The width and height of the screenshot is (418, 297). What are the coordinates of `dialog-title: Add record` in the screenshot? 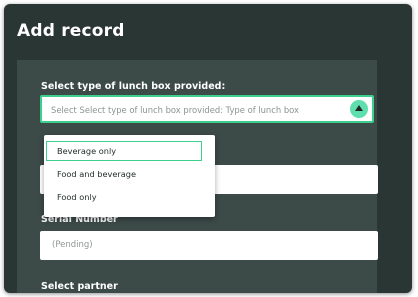 It's located at (71, 31).